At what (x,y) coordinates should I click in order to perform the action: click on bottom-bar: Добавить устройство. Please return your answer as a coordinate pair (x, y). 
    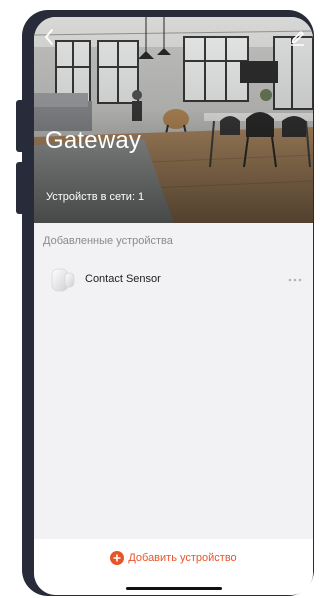
    Looking at the image, I should click on (173, 567).